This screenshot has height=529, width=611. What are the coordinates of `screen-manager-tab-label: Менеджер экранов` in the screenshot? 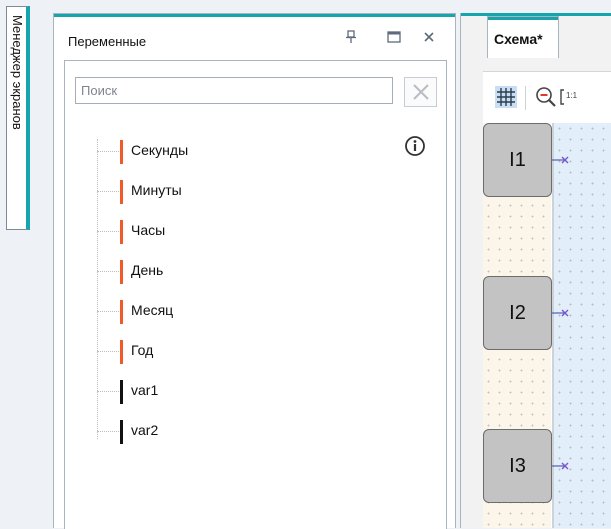 It's located at (17, 72).